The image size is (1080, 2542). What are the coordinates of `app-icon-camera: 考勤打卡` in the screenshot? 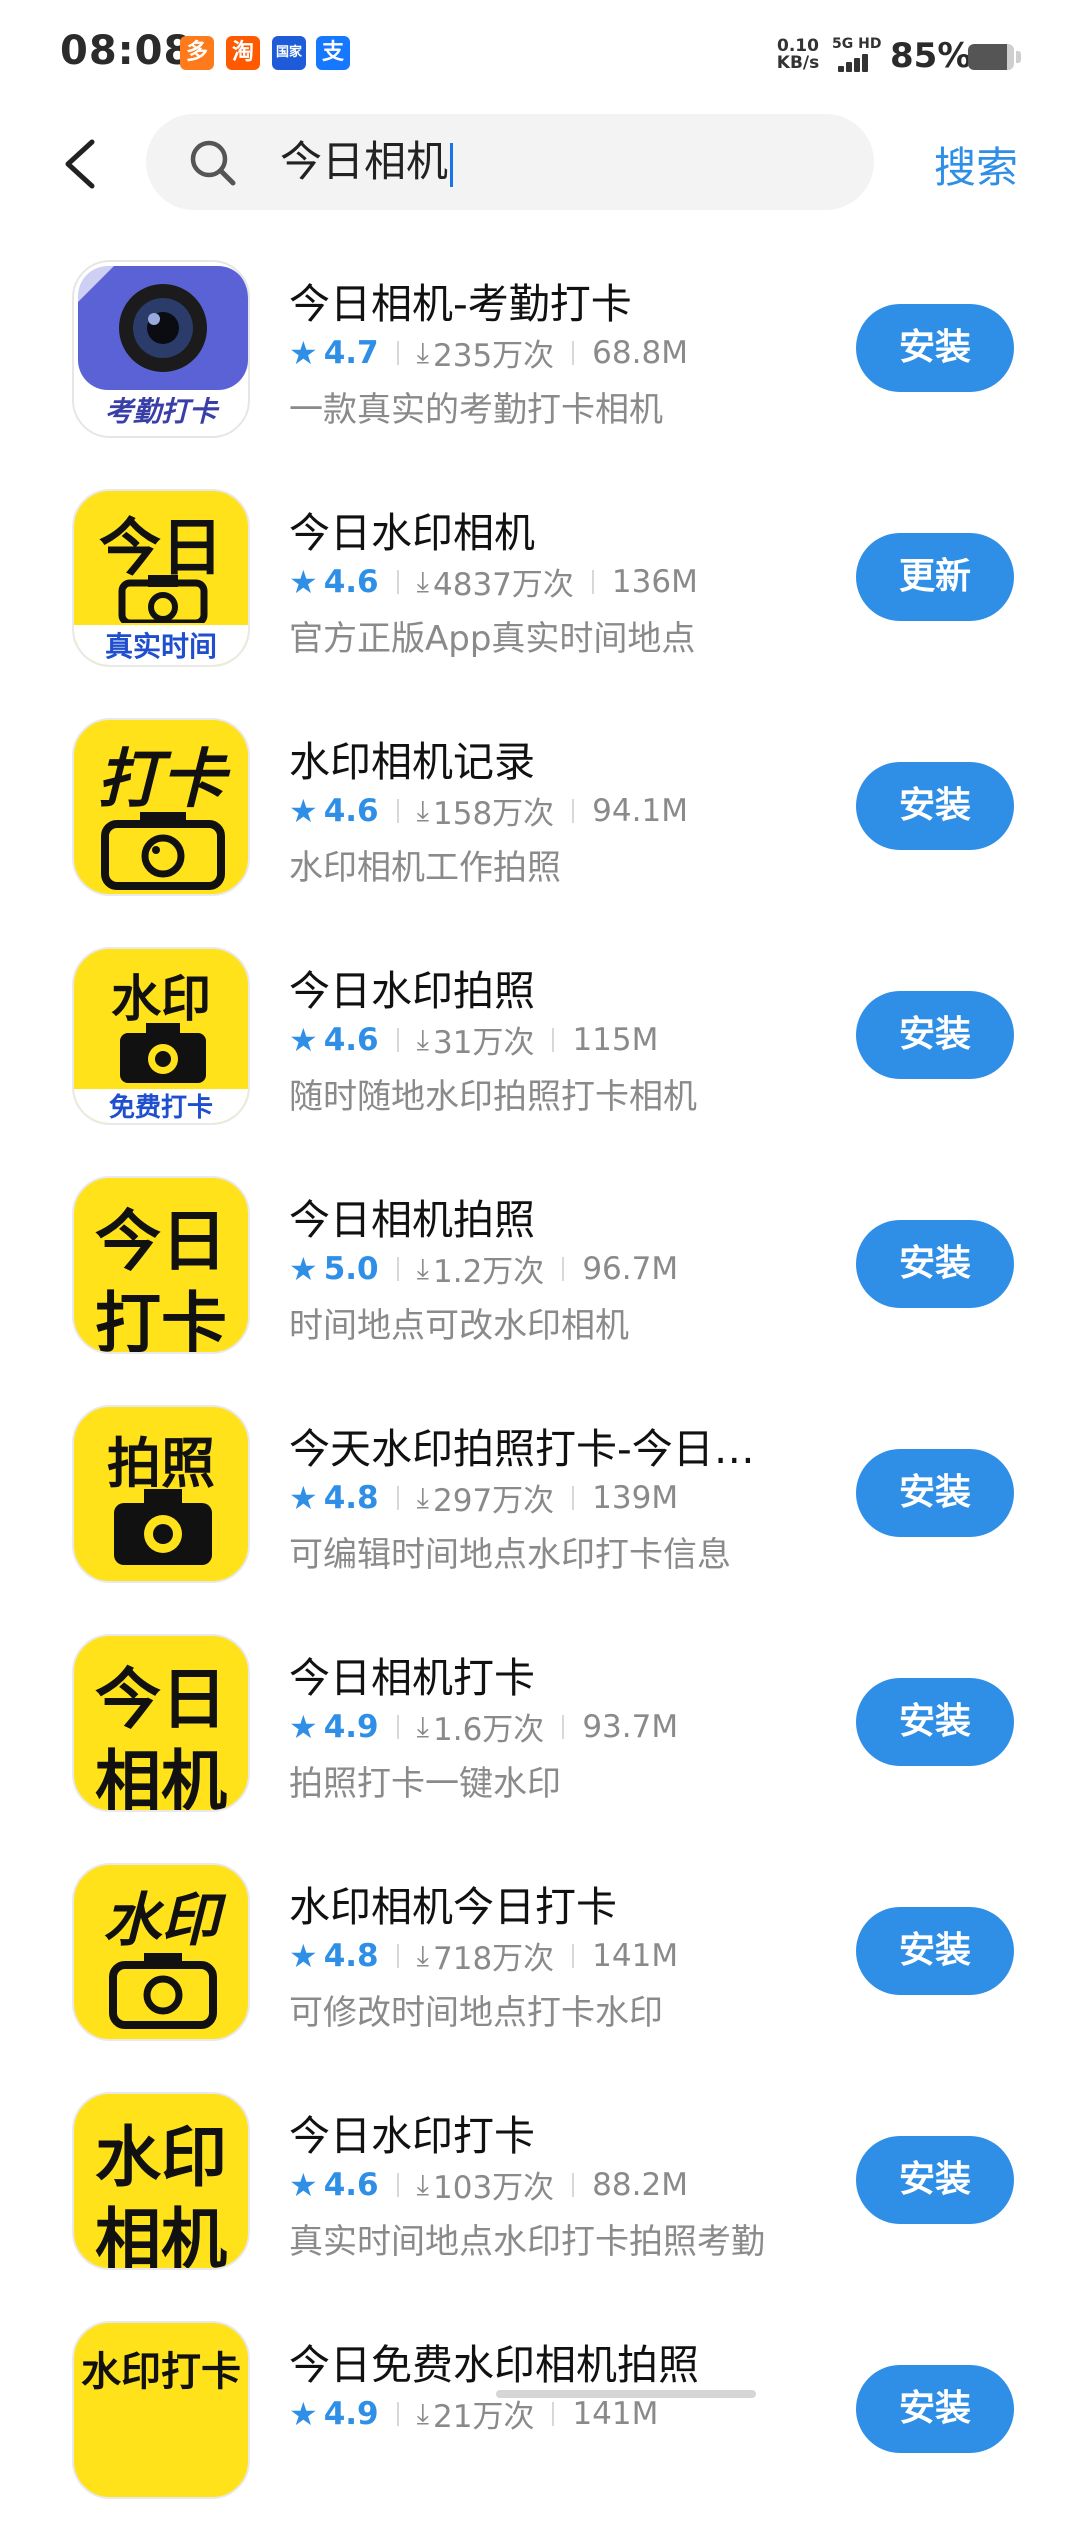 It's located at (161, 349).